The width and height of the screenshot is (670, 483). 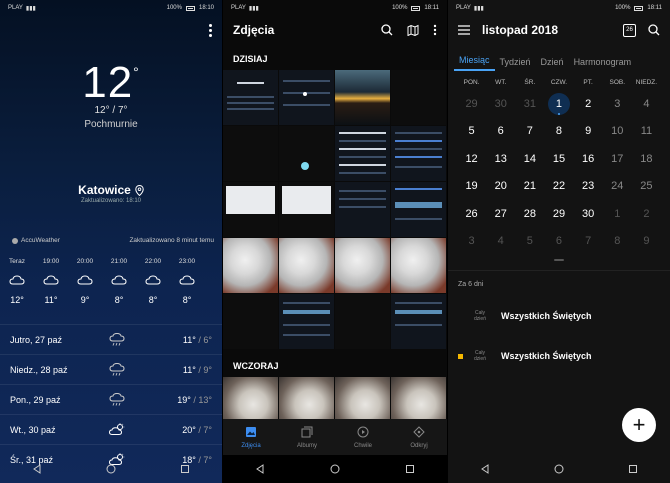 What do you see at coordinates (617, 159) in the screenshot?
I see `calendar-day: 17` at bounding box center [617, 159].